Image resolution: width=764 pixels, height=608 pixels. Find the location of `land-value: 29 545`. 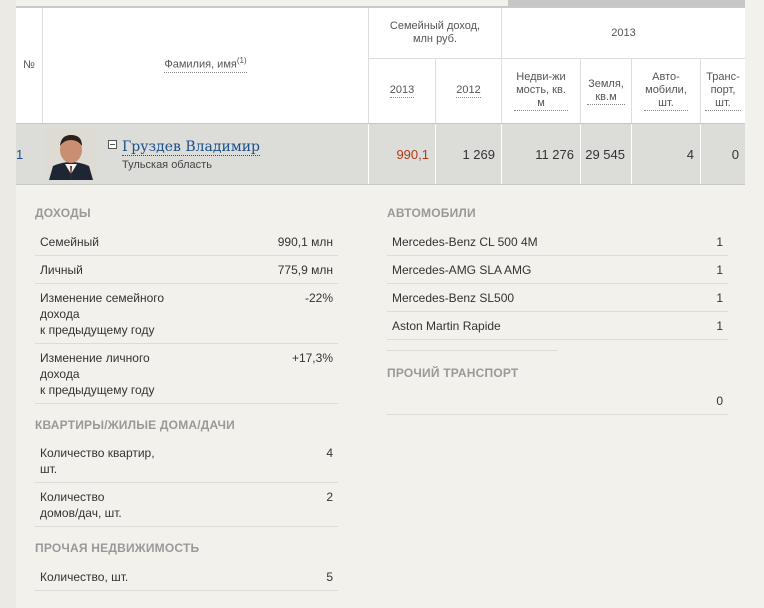

land-value: 29 545 is located at coordinates (605, 154).